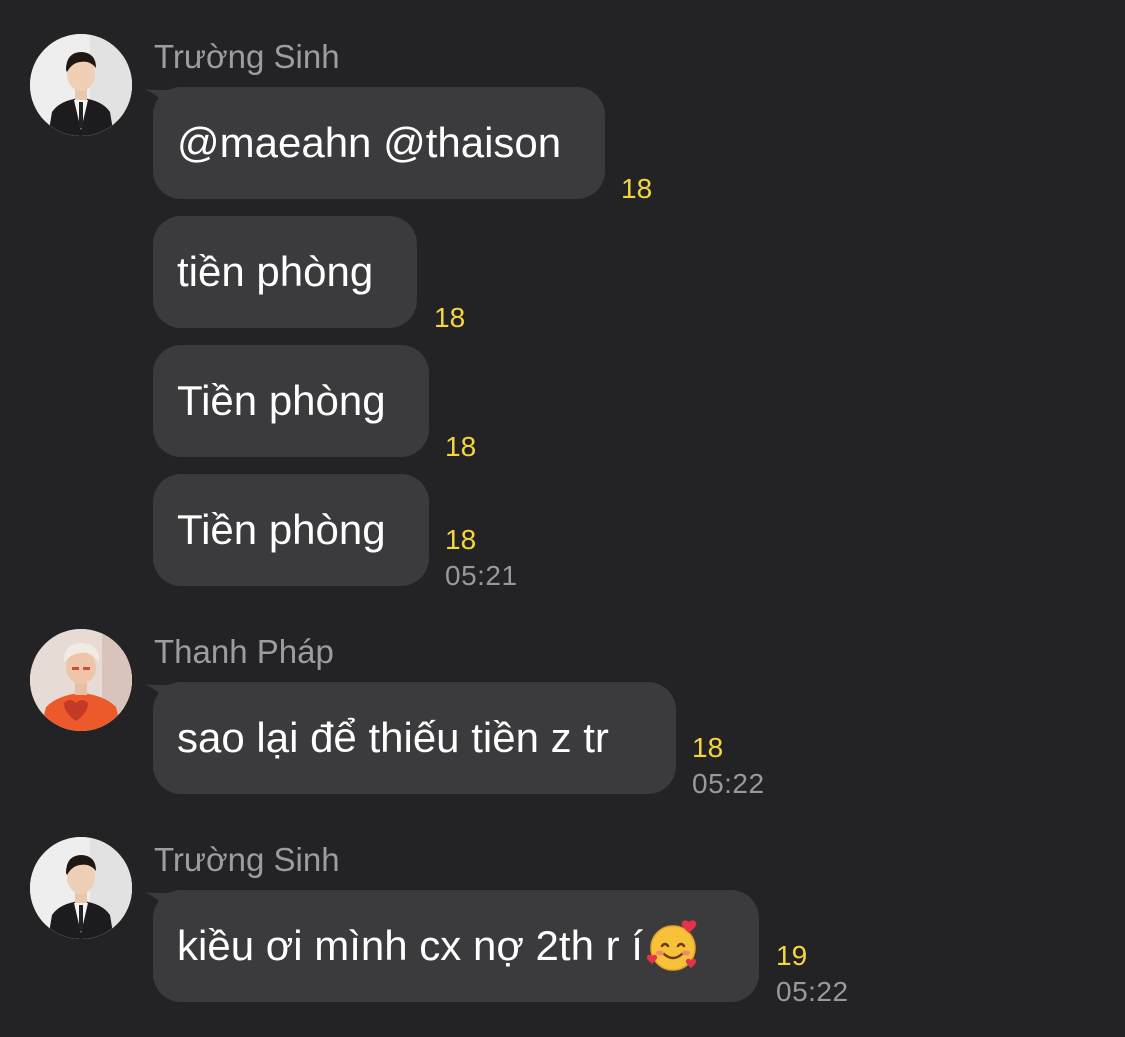  Describe the element at coordinates (275, 271) in the screenshot. I see `message-text: tiền phòng` at that location.